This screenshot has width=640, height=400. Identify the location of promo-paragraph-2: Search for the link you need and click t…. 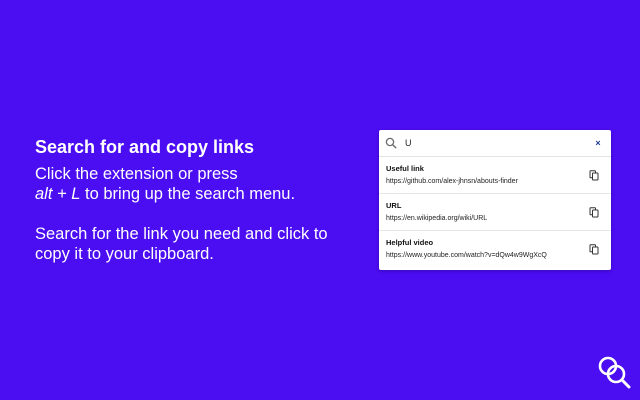
(181, 244).